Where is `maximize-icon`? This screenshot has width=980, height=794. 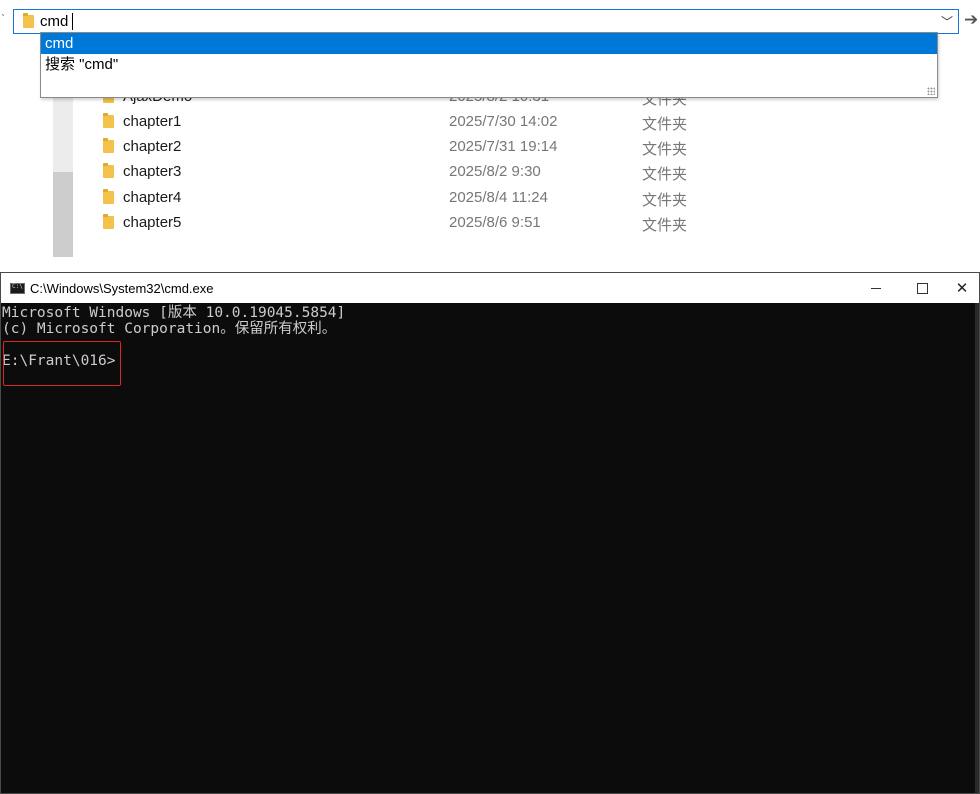 maximize-icon is located at coordinates (922, 288).